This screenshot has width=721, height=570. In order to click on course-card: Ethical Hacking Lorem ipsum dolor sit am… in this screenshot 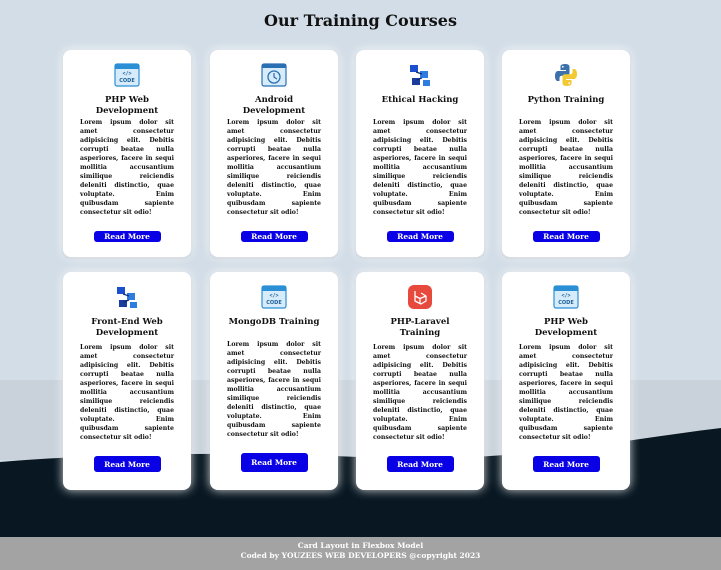, I will do `click(420, 153)`.